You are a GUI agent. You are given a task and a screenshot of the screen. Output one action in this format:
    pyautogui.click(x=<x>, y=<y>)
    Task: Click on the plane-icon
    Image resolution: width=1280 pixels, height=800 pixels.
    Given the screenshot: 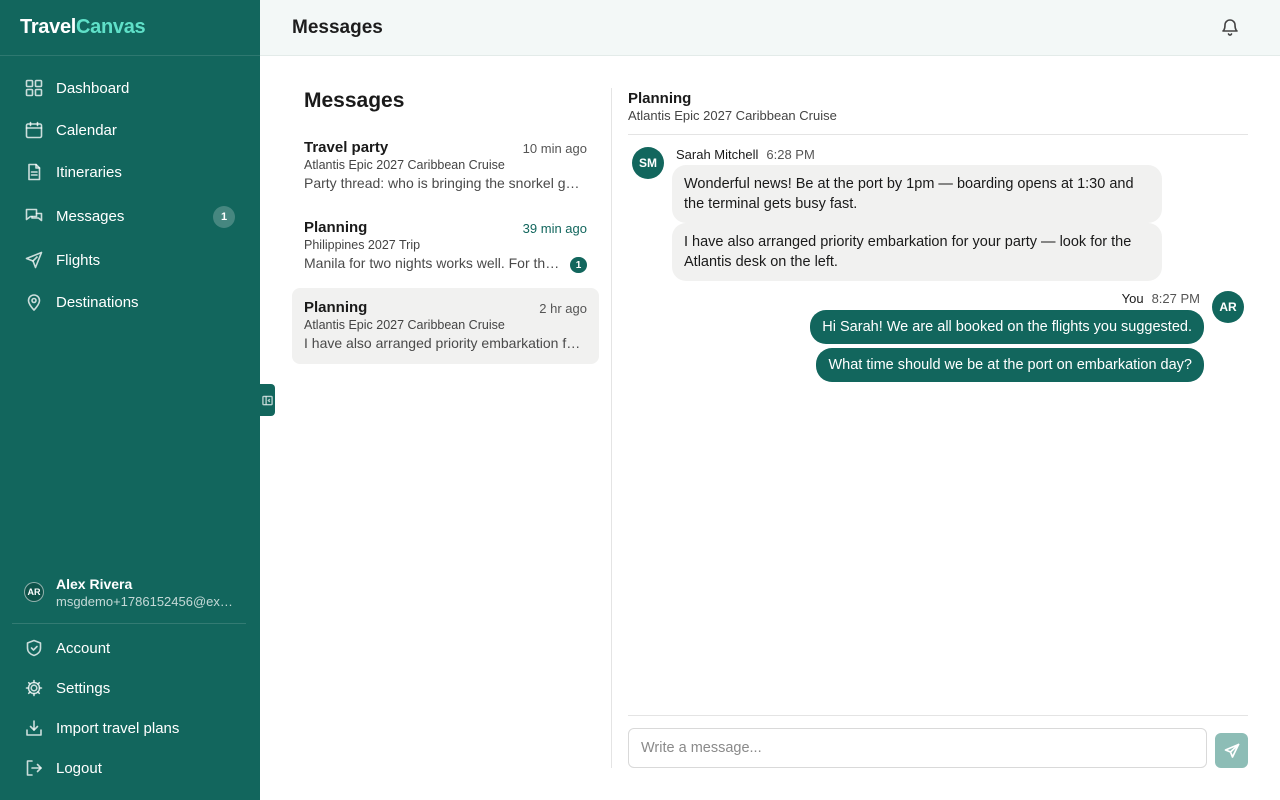 What is the action you would take?
    pyautogui.click(x=34, y=260)
    